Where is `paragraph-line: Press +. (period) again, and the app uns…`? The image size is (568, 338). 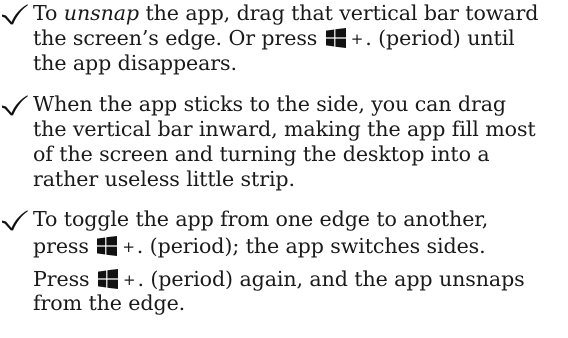
paragraph-line: Press +. (period) again, and the app uns… is located at coordinates (279, 279).